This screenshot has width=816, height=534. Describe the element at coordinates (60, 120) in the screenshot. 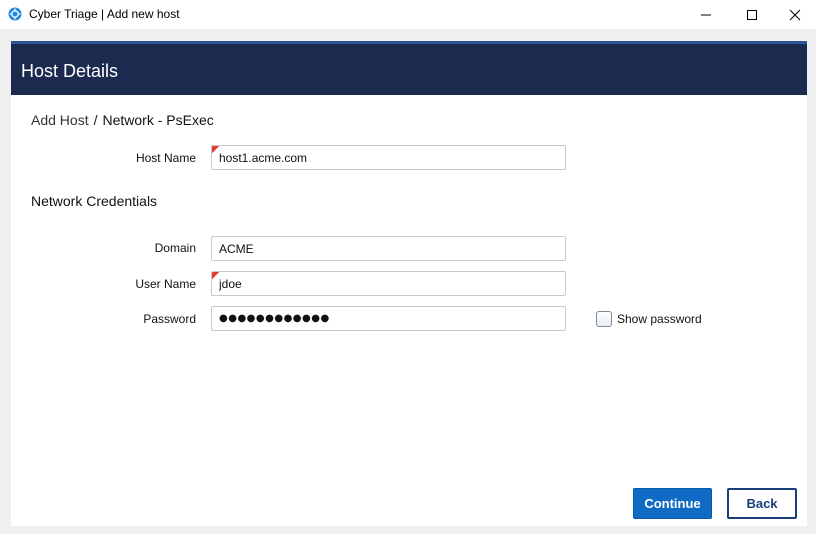

I see `breadcrumb-item-add-host: Add Host` at that location.